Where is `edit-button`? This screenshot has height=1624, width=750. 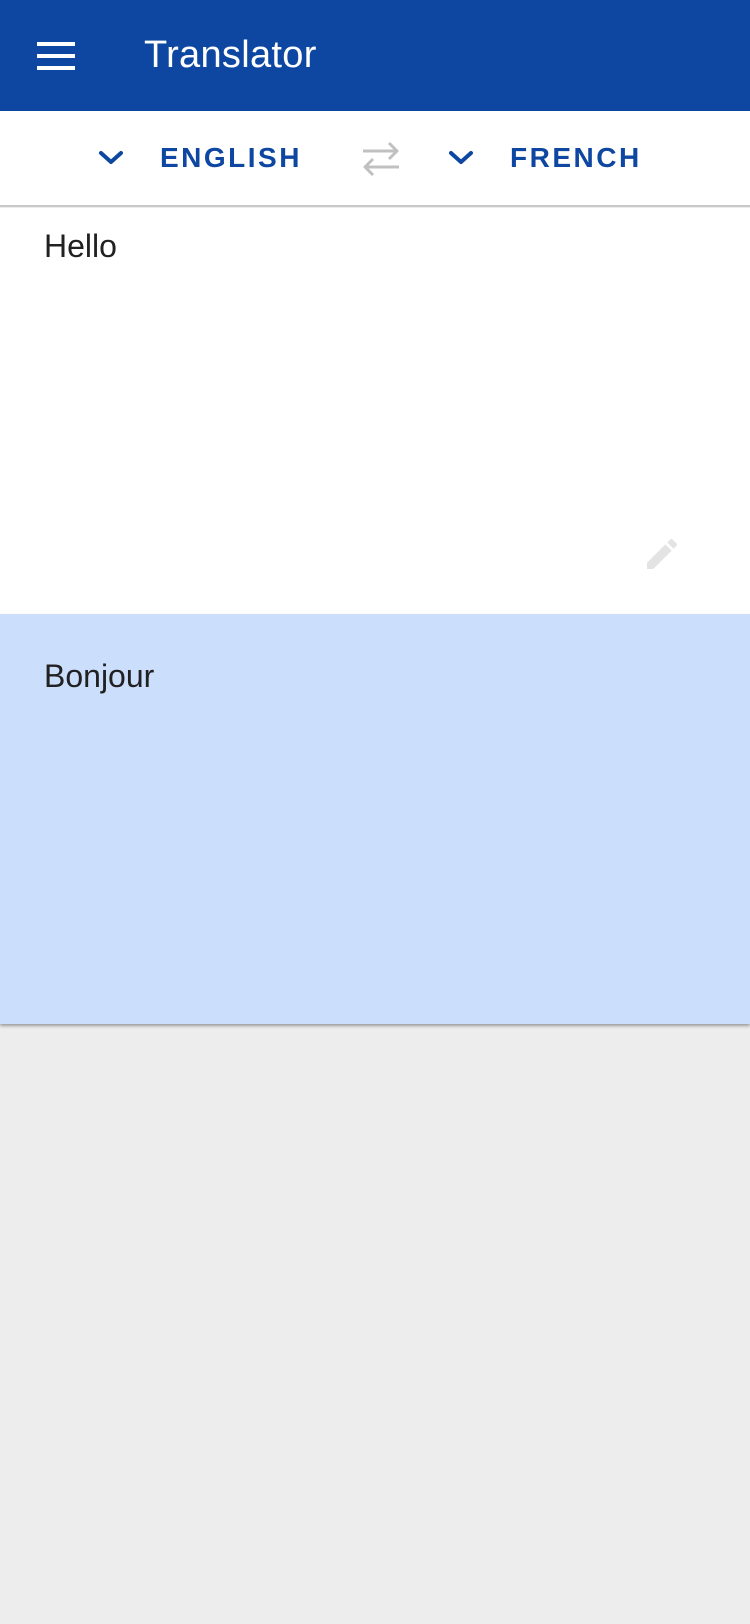
edit-button is located at coordinates (662, 554).